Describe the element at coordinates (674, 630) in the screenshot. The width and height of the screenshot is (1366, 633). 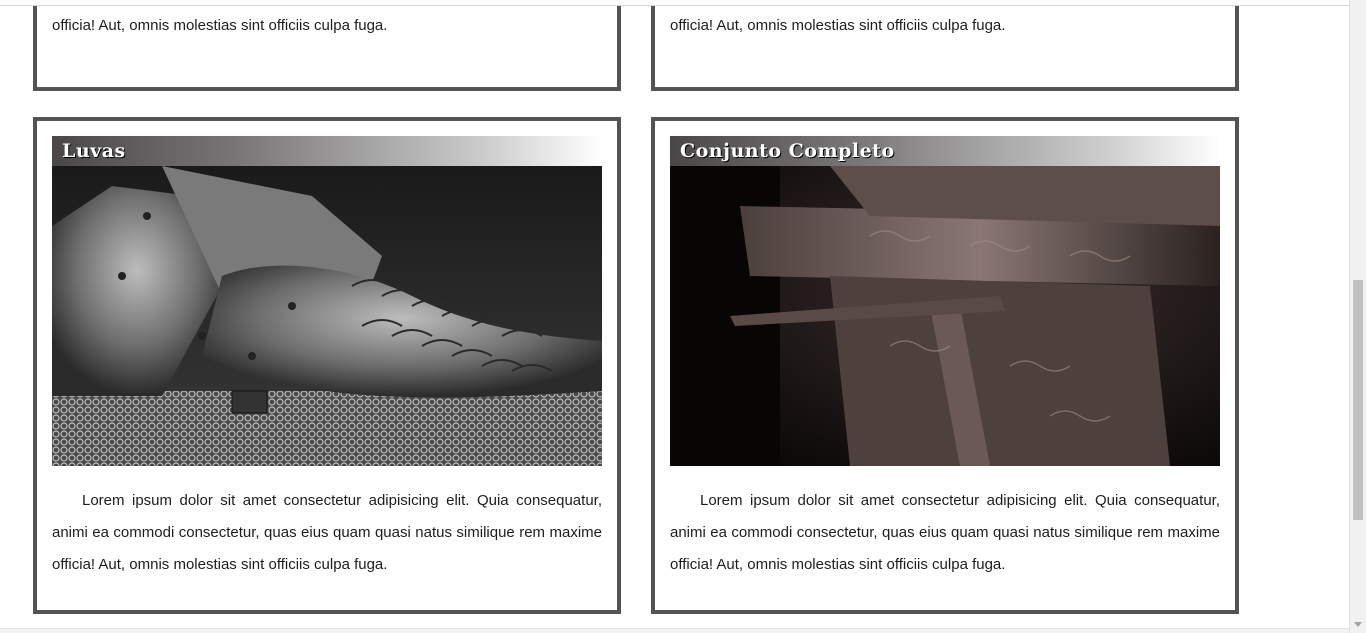
I see `bottom-strip` at that location.